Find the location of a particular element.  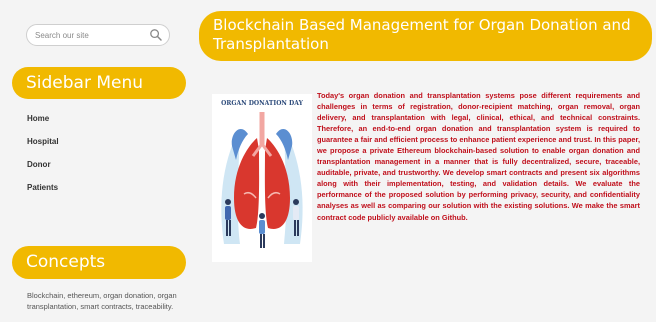

sidebar-item-hospital: Hospital is located at coordinates (43, 148).